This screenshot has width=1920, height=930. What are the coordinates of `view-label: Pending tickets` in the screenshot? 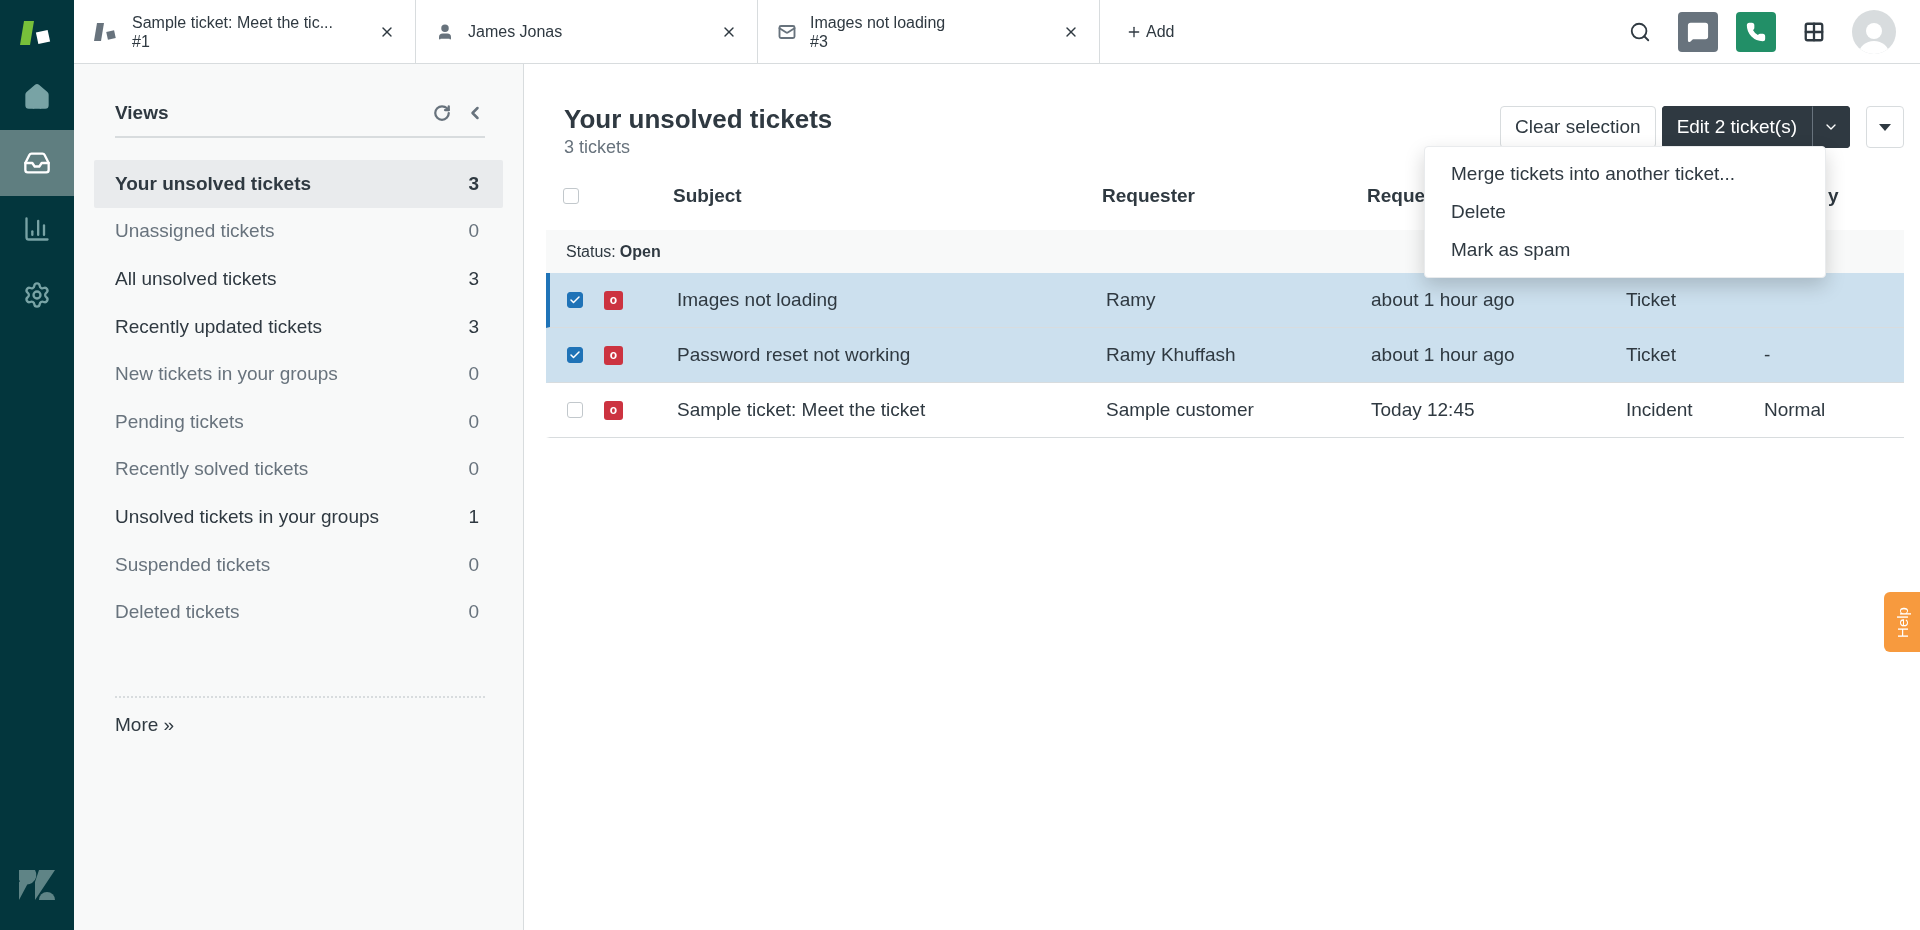 It's located at (180, 421).